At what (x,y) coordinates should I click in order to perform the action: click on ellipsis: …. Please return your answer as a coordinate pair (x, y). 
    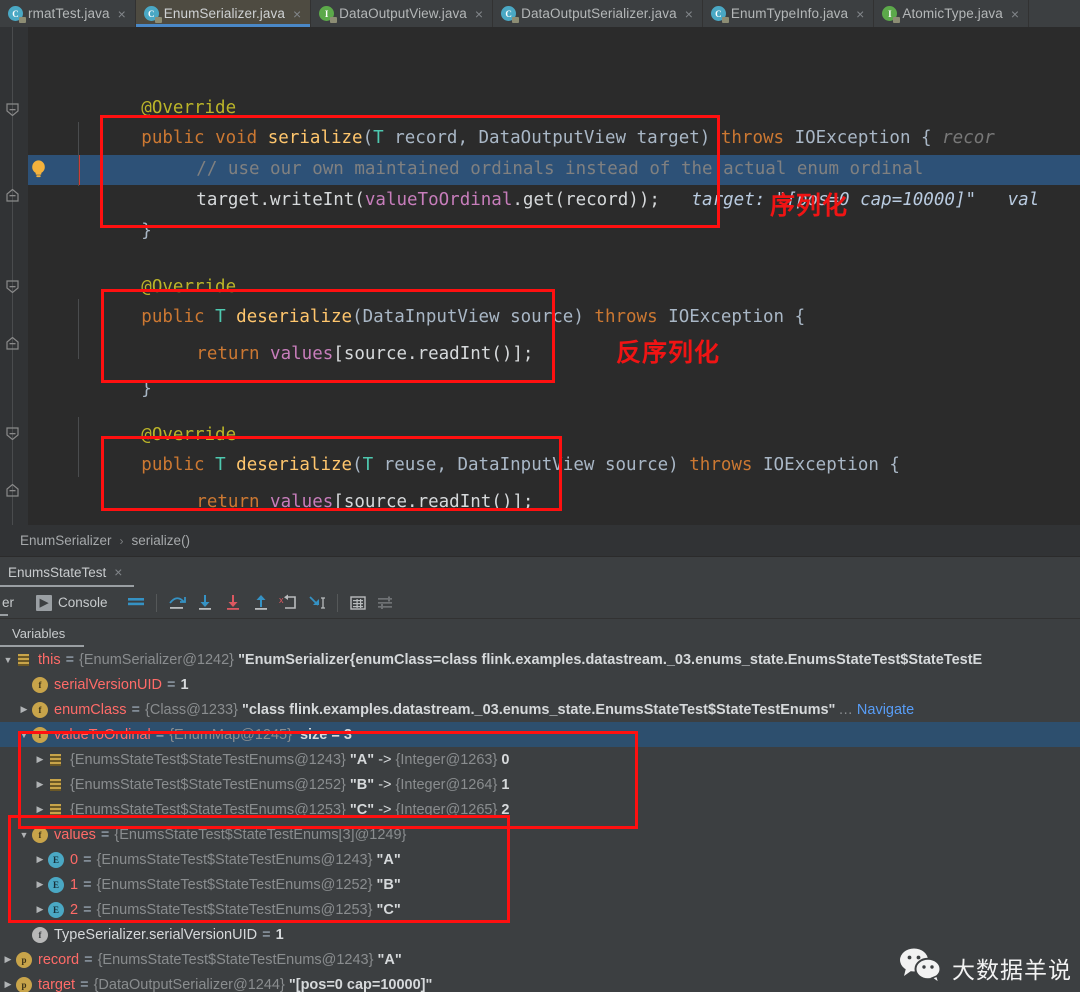
    Looking at the image, I should click on (845, 709).